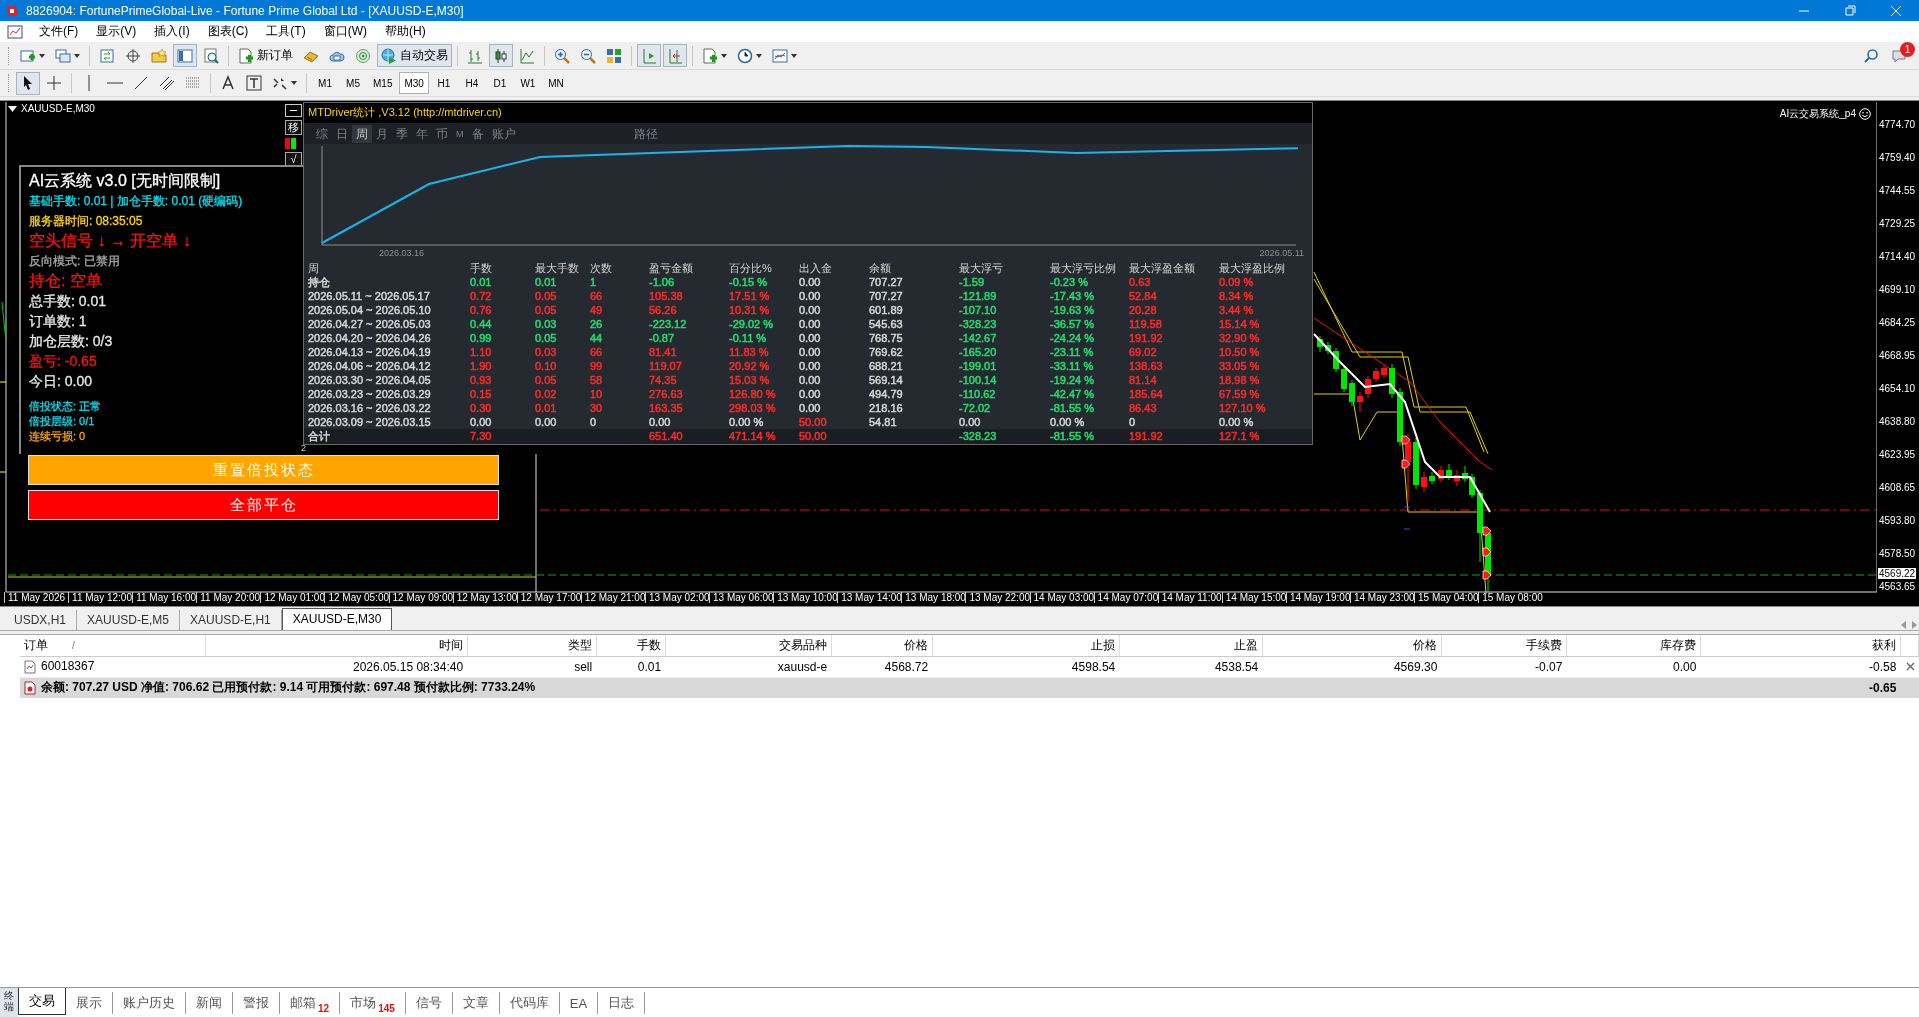 Image resolution: width=1919 pixels, height=1017 pixels. What do you see at coordinates (471, 83) in the screenshot?
I see `timeframe-button: H4` at bounding box center [471, 83].